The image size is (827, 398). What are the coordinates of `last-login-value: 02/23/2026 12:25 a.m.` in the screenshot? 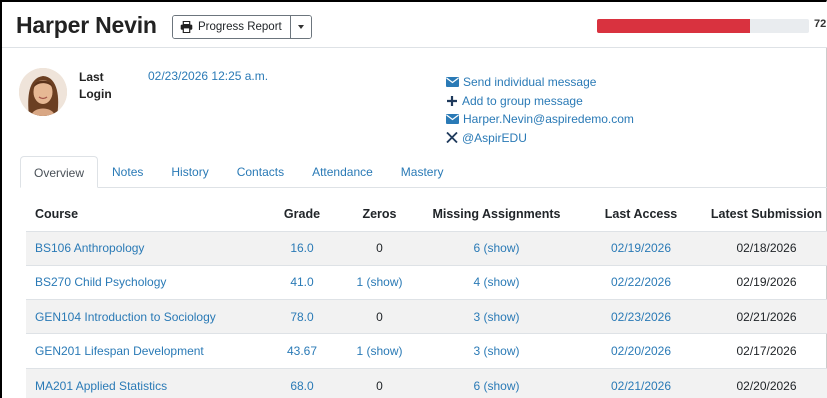 It's located at (208, 76).